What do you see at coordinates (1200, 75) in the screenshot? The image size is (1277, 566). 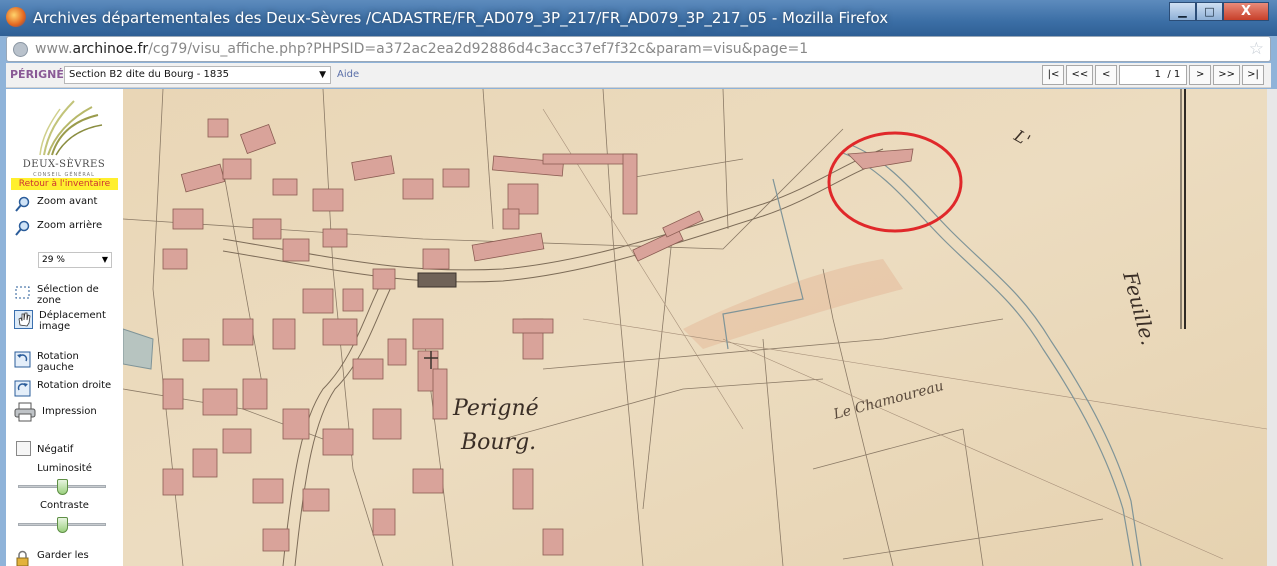 I see `next-page-button: >` at bounding box center [1200, 75].